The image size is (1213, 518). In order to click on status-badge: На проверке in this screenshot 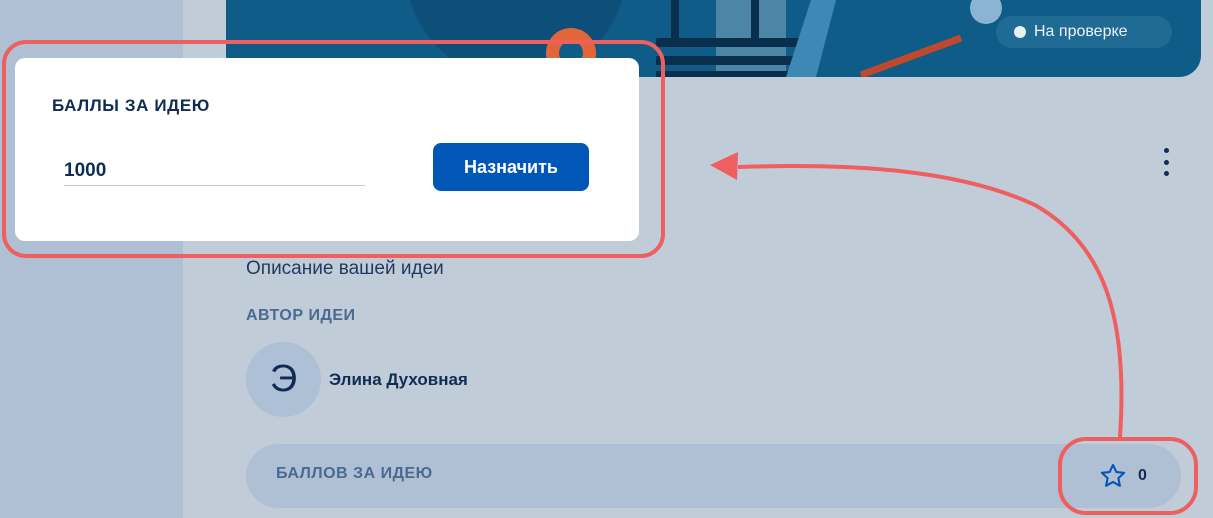, I will do `click(1084, 32)`.